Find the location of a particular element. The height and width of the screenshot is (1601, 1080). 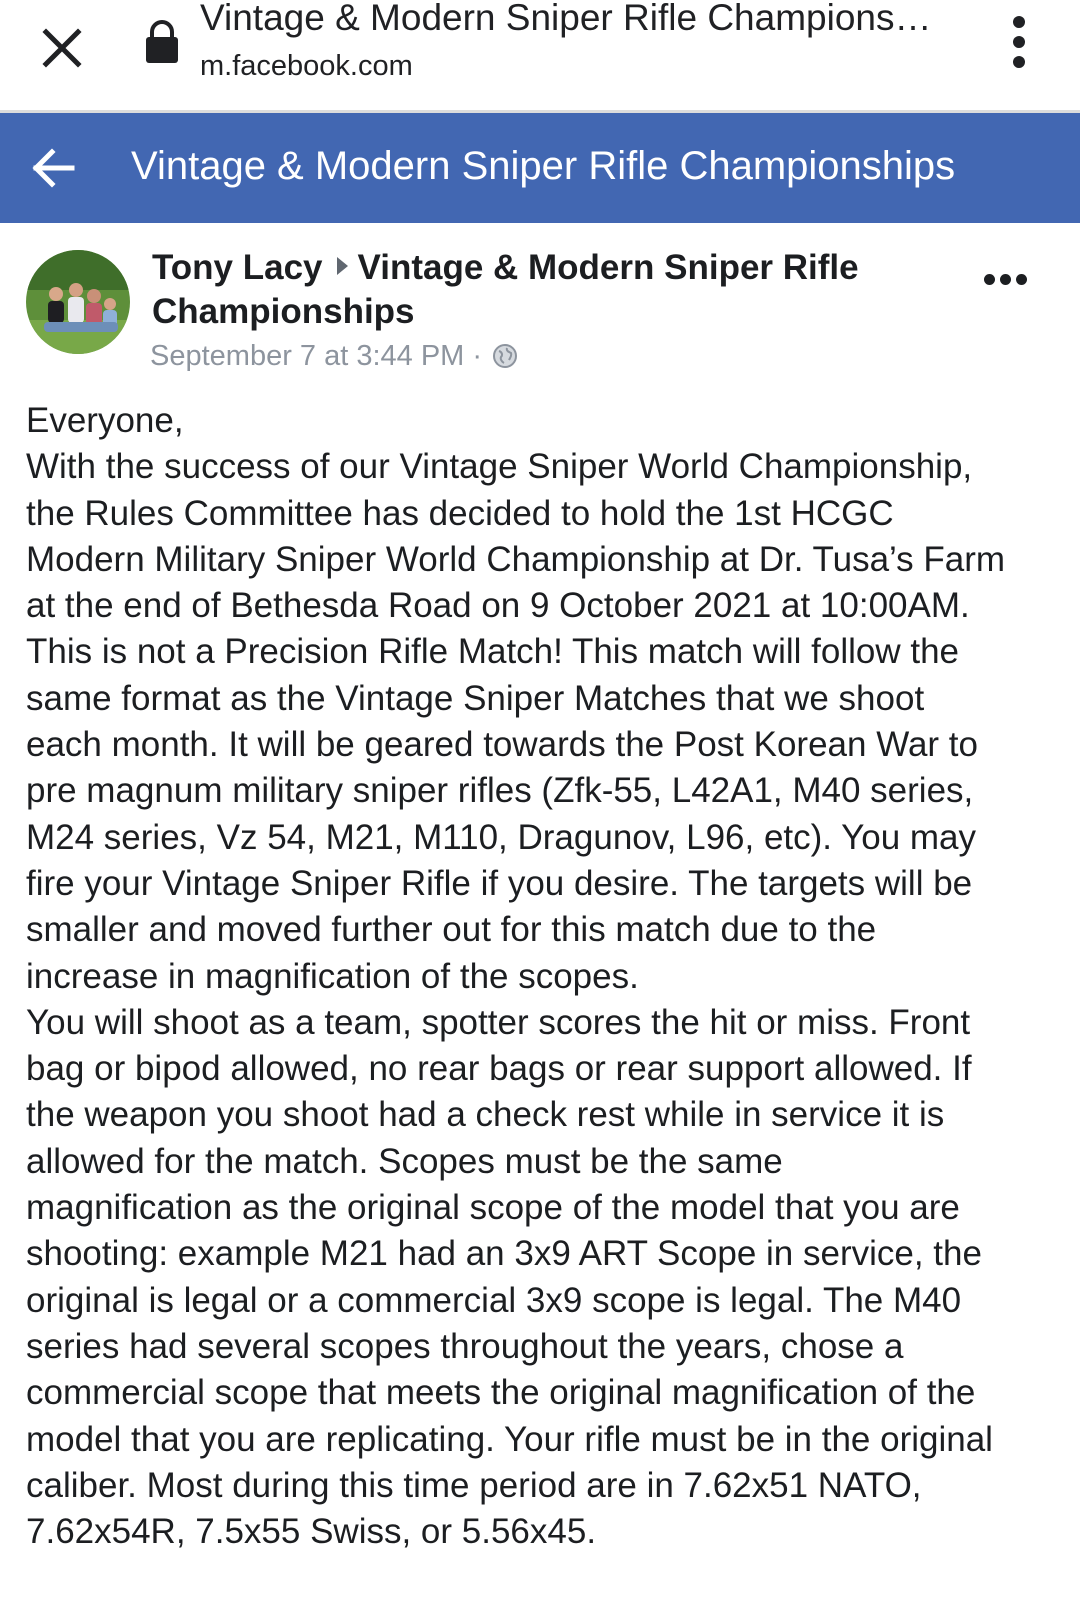

more-horiz-icon is located at coordinates (1005, 280).